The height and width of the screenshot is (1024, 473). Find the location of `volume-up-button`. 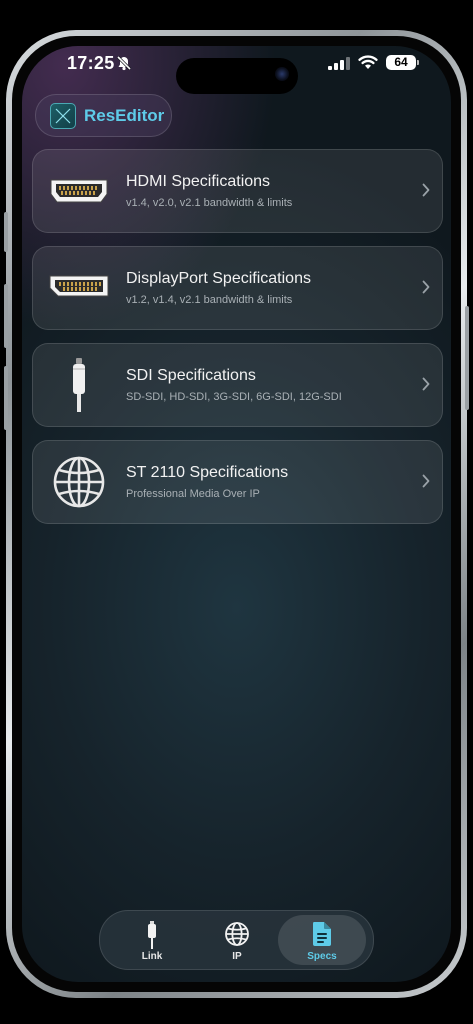

volume-up-button is located at coordinates (6, 316).